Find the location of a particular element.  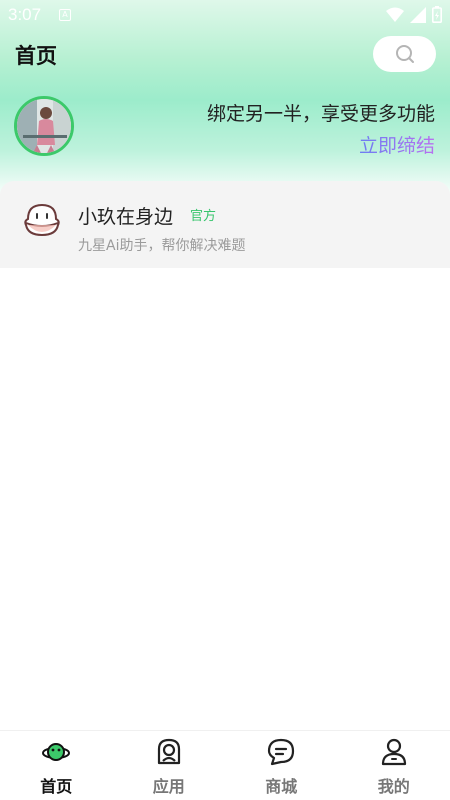

avatar is located at coordinates (44, 126).